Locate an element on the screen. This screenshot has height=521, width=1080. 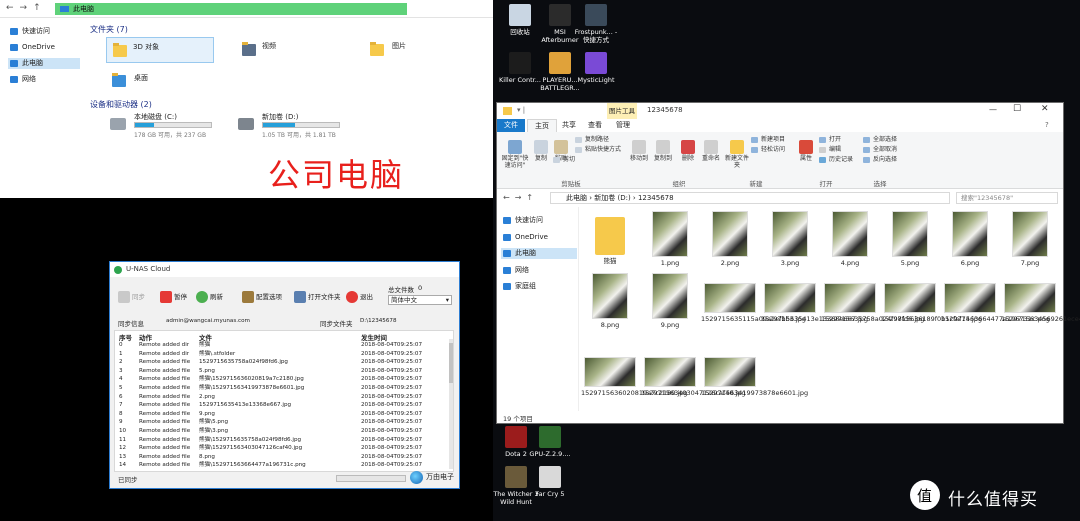
file-item: 1529715636189f0b1cfaf74.jpg is located at coordinates (931, 298).